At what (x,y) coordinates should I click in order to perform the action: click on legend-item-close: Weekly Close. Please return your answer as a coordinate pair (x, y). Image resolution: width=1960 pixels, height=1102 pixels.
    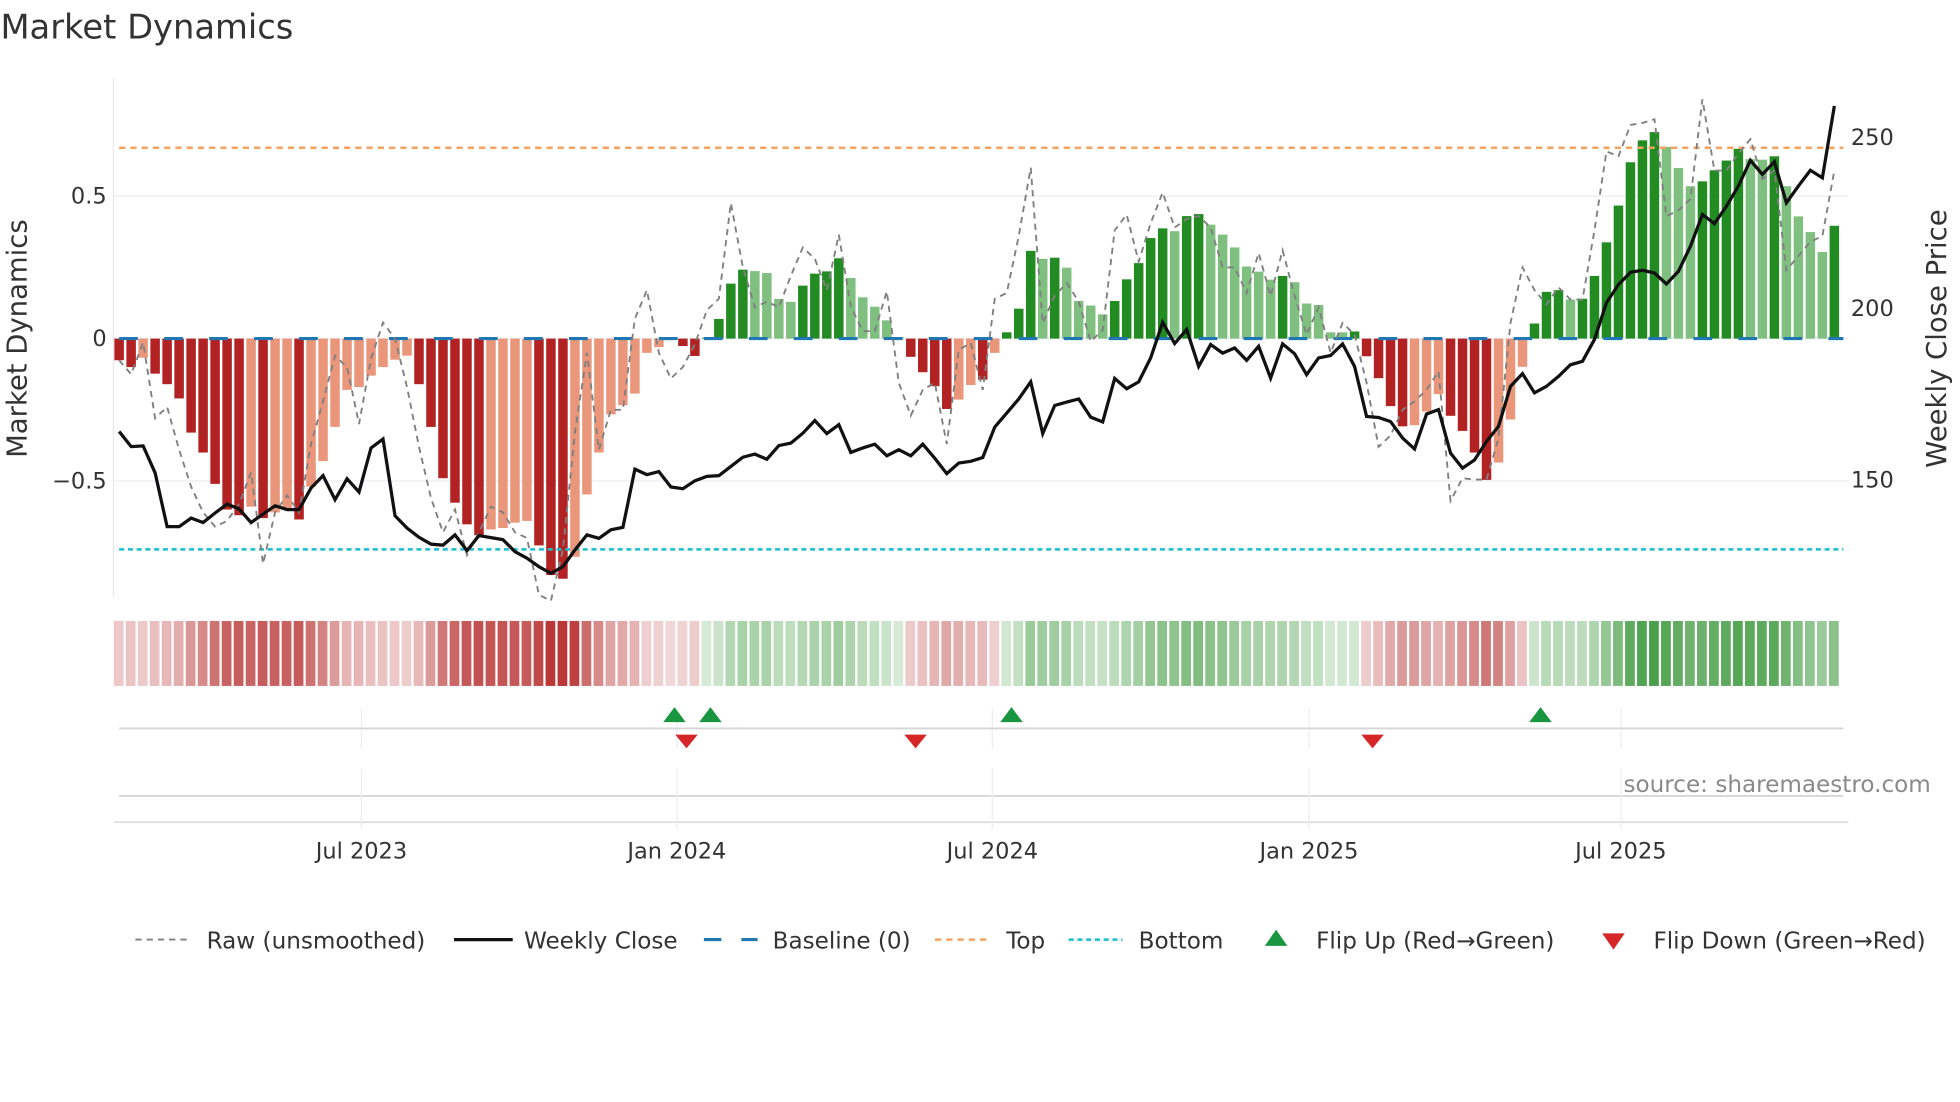
    Looking at the image, I should click on (565, 941).